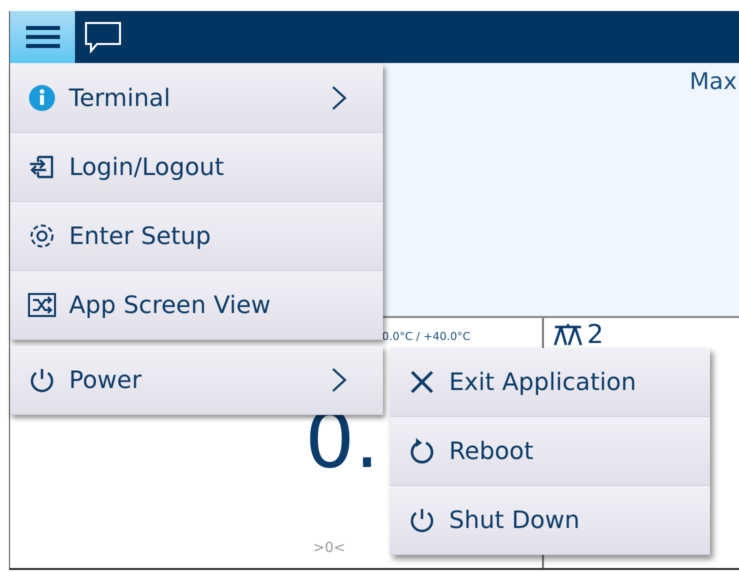 The image size is (739, 572). What do you see at coordinates (42, 305) in the screenshot?
I see `shuffle-icon` at bounding box center [42, 305].